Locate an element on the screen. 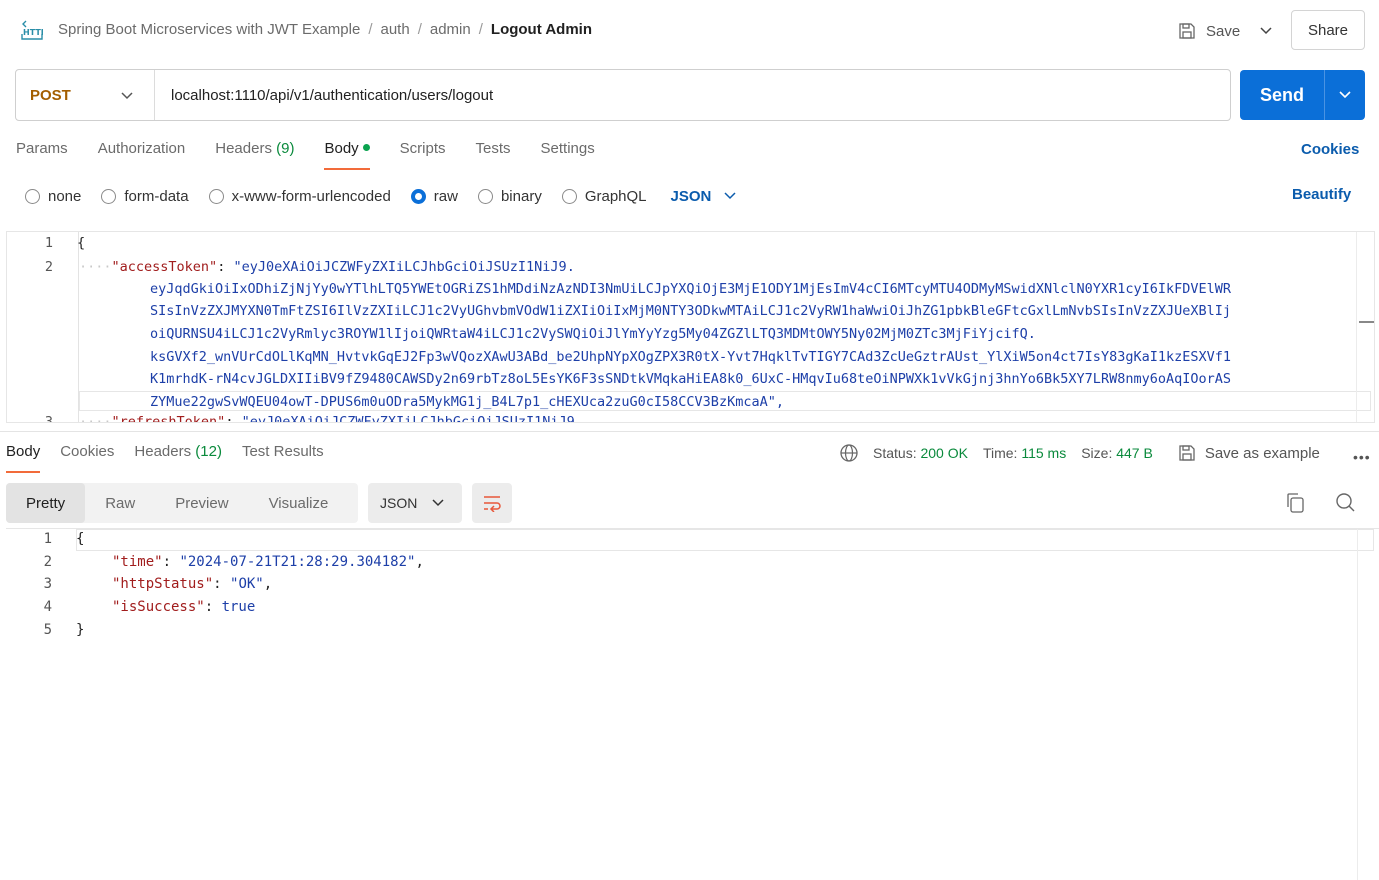 This screenshot has height=880, width=1379. status-label: Status: is located at coordinates (895, 453).